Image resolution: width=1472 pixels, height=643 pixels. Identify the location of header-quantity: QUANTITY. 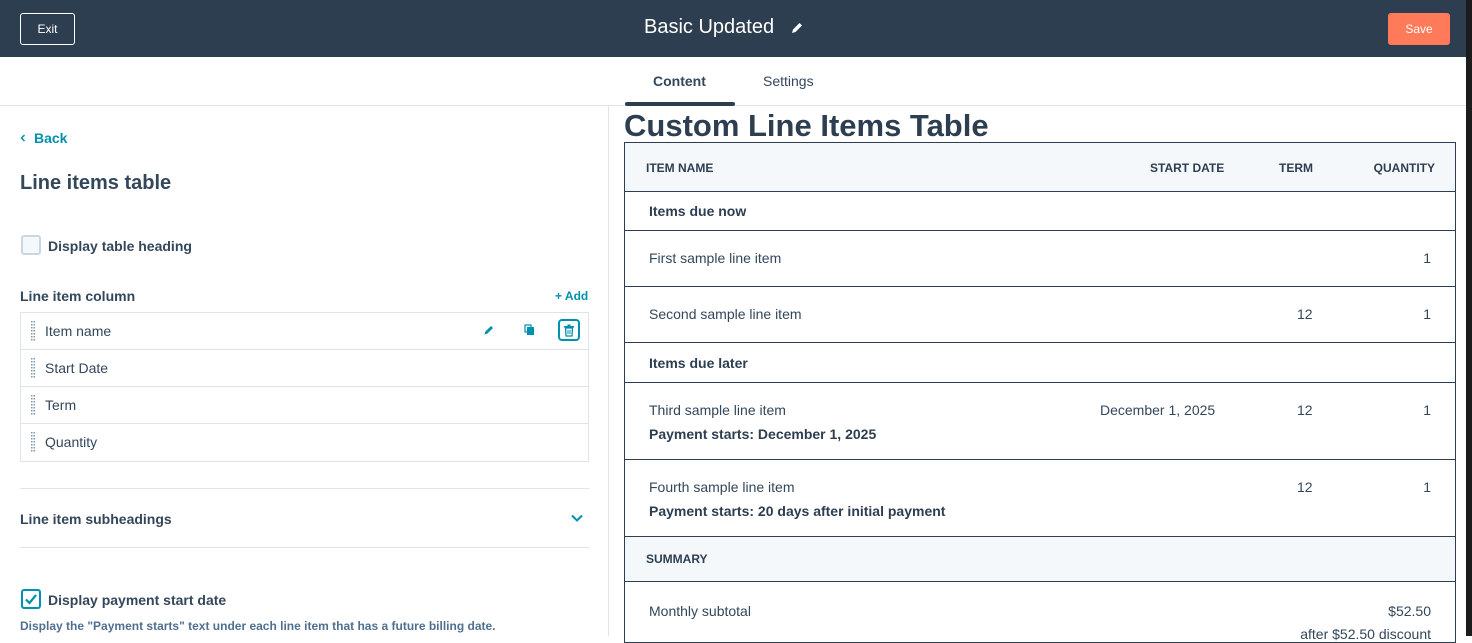
(1404, 168).